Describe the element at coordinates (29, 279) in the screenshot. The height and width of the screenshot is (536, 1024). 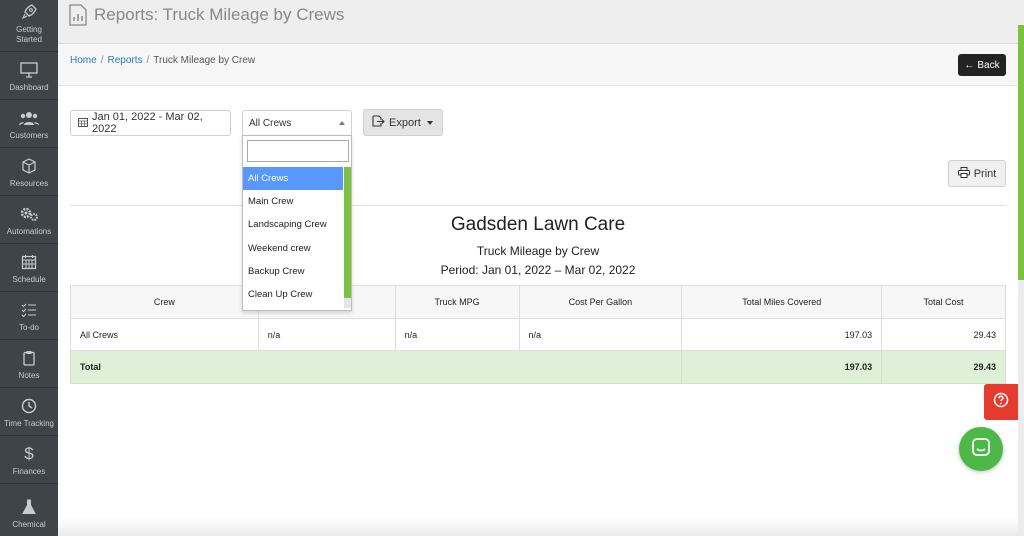
I see `sidebar-label: Schedule` at that location.